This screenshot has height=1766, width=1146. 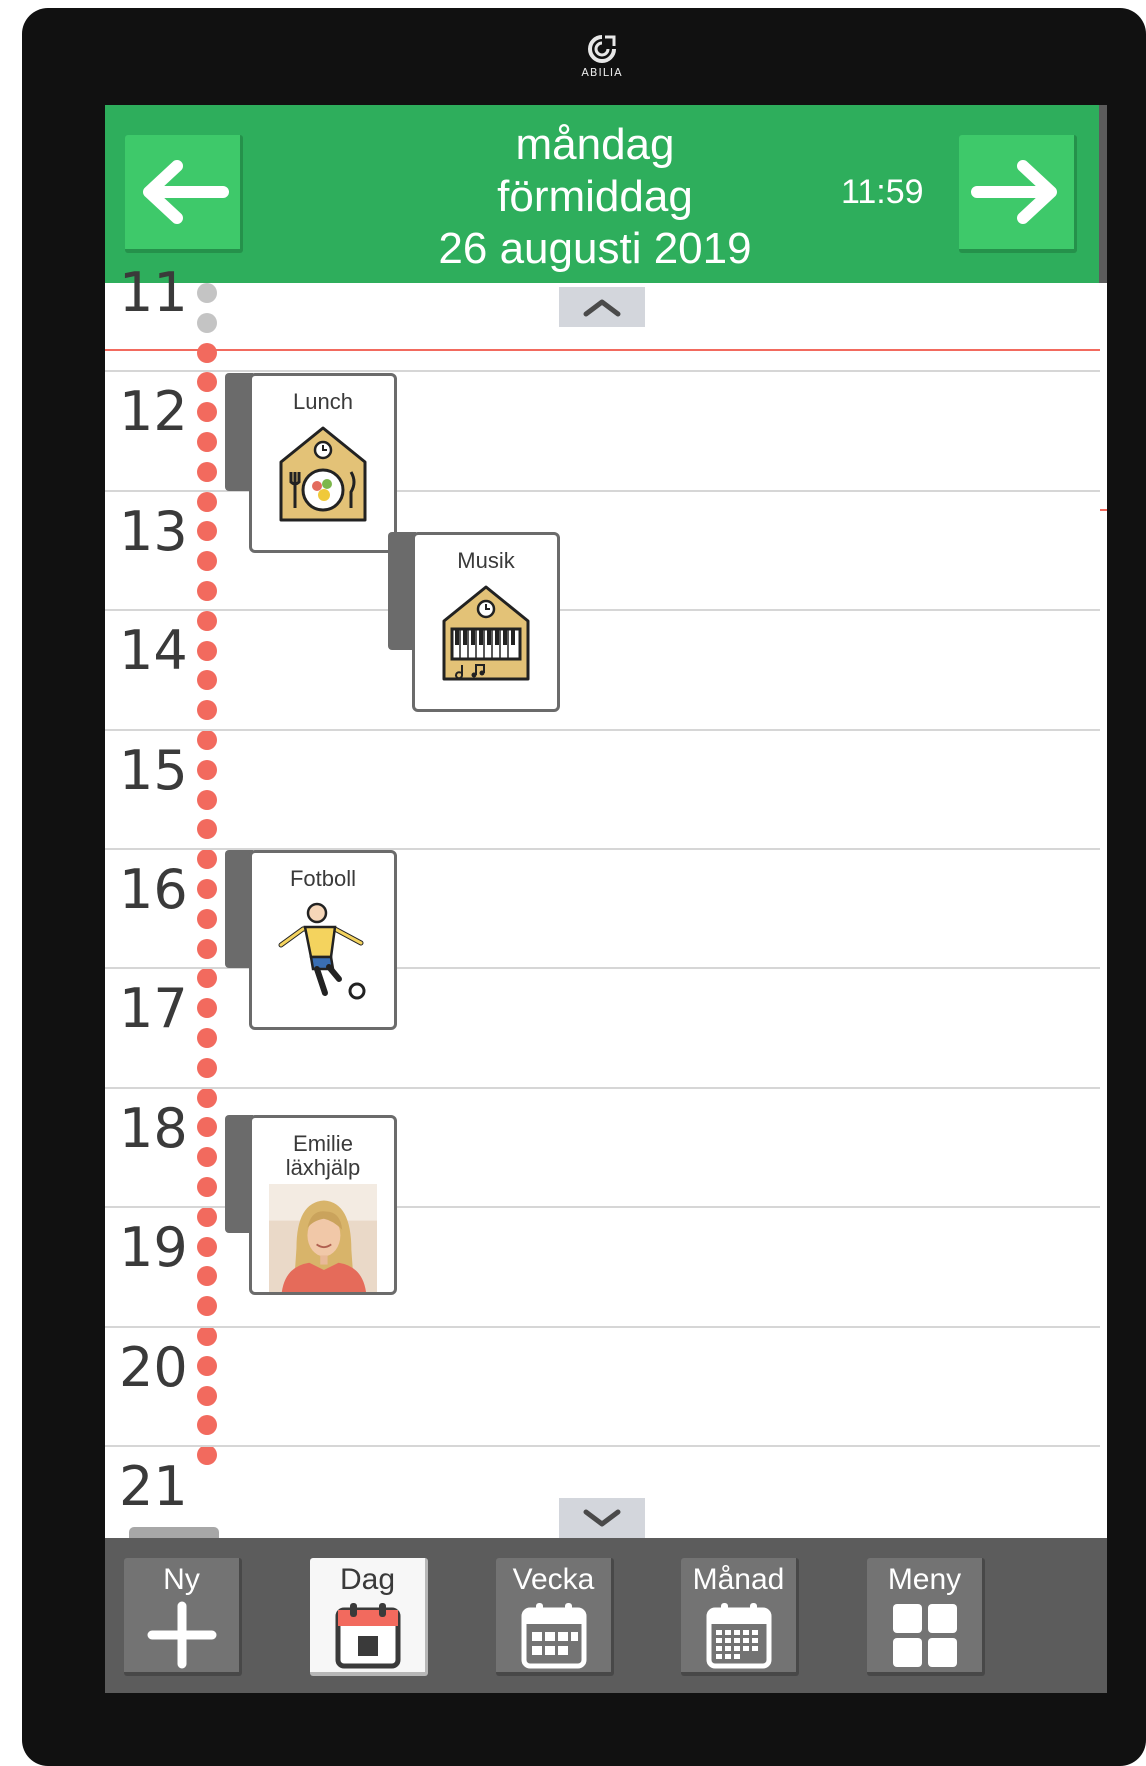 I want to click on current-time-line, so click(x=602, y=350).